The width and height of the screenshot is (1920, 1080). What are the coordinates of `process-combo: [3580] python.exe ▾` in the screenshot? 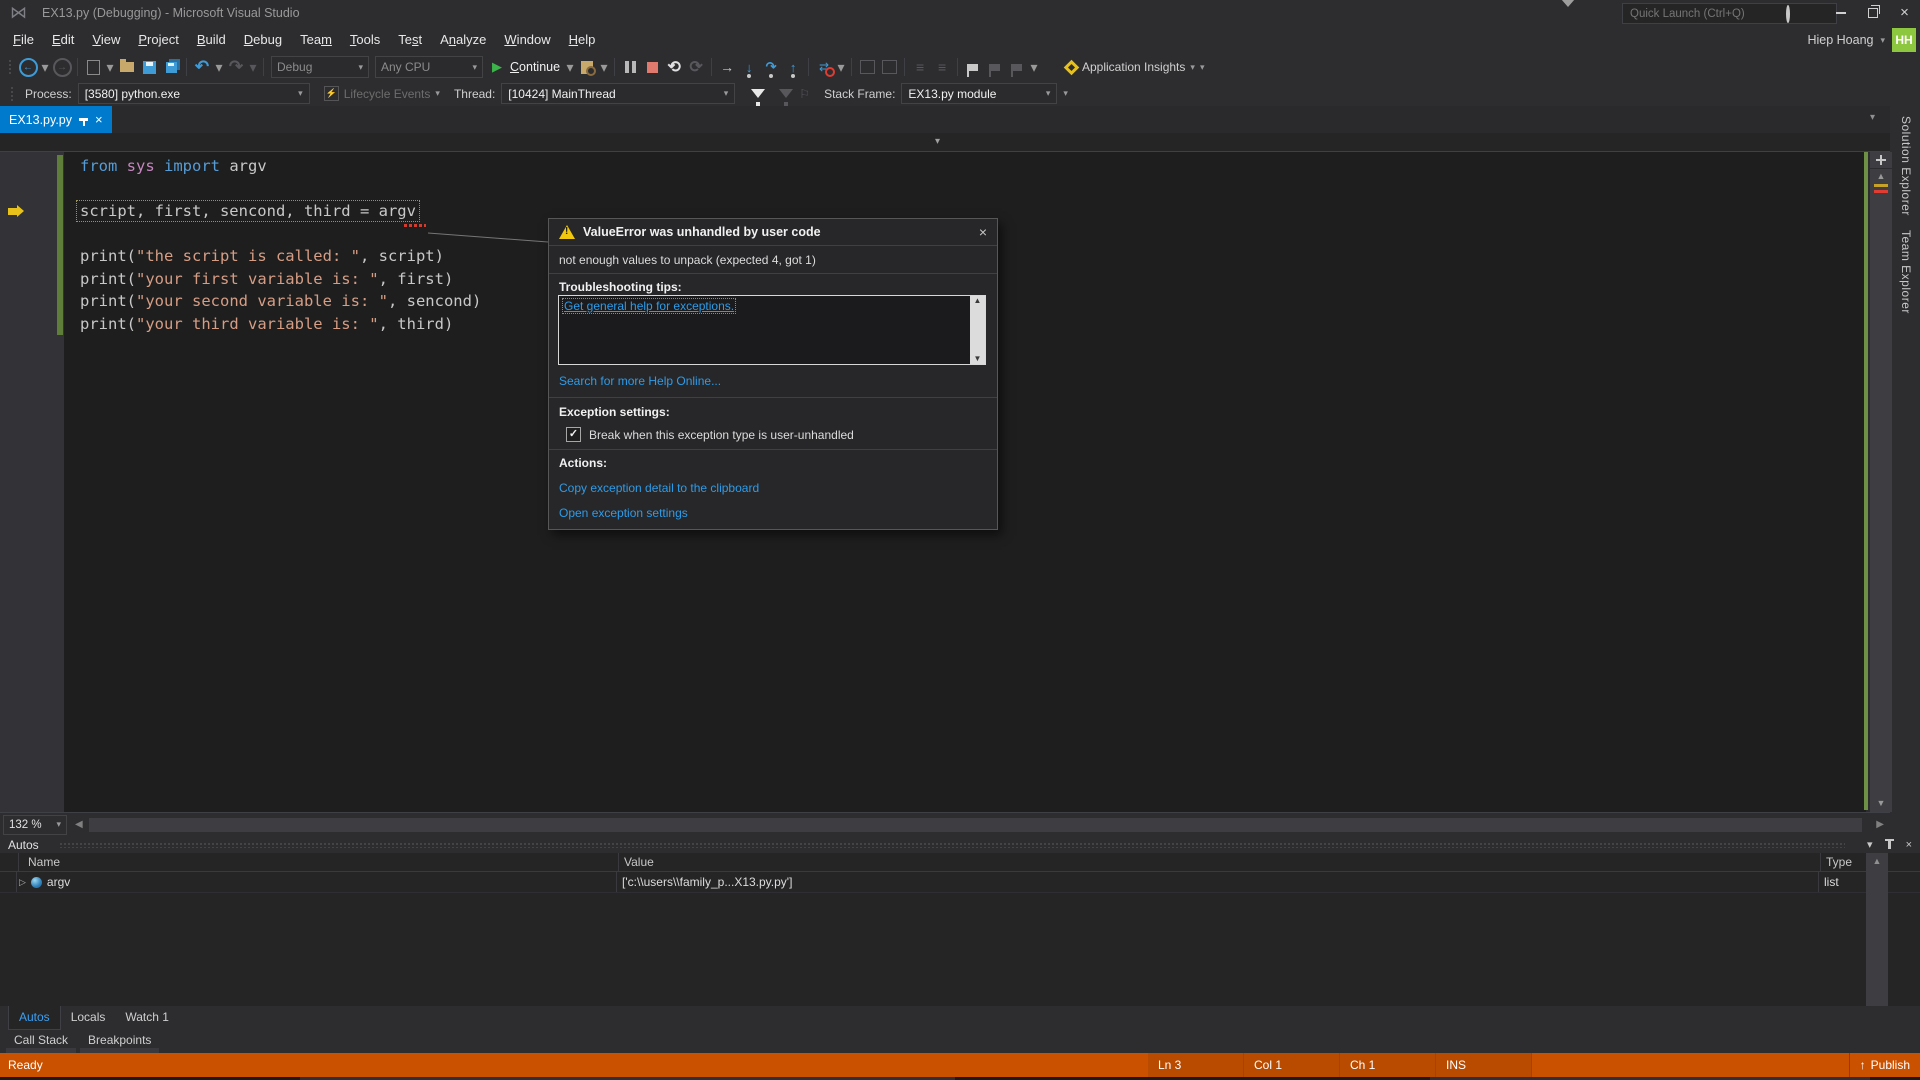 It's located at (193, 93).